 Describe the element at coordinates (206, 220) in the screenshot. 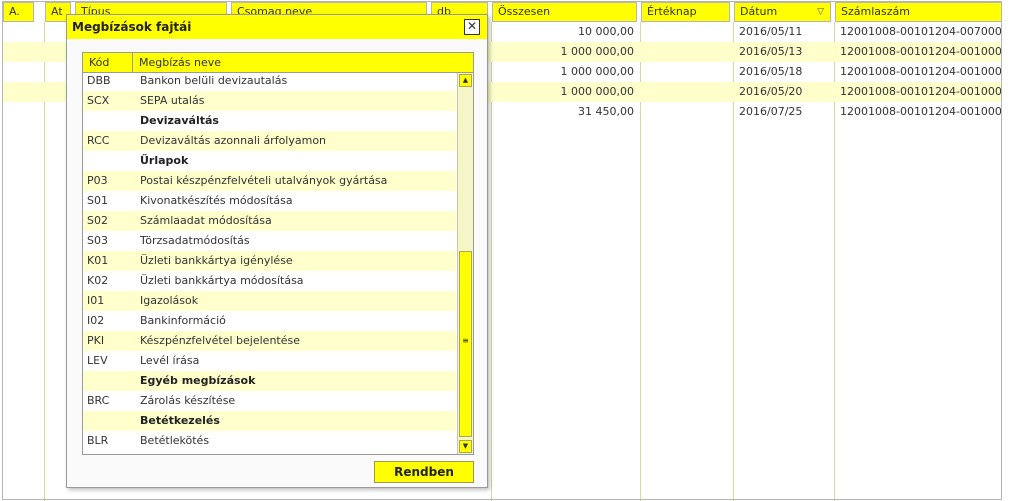

I see `item-name: Számlaadat módosítása` at that location.